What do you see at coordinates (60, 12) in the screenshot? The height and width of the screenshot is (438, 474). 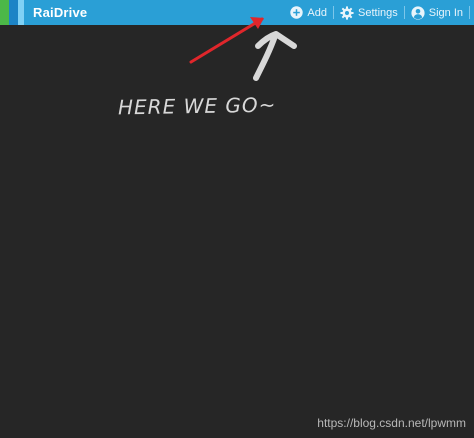 I see `app-title: RaiDrive` at bounding box center [60, 12].